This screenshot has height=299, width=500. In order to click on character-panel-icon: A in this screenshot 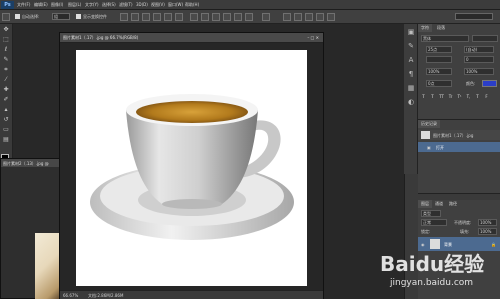, I will do `click(411, 60)`.